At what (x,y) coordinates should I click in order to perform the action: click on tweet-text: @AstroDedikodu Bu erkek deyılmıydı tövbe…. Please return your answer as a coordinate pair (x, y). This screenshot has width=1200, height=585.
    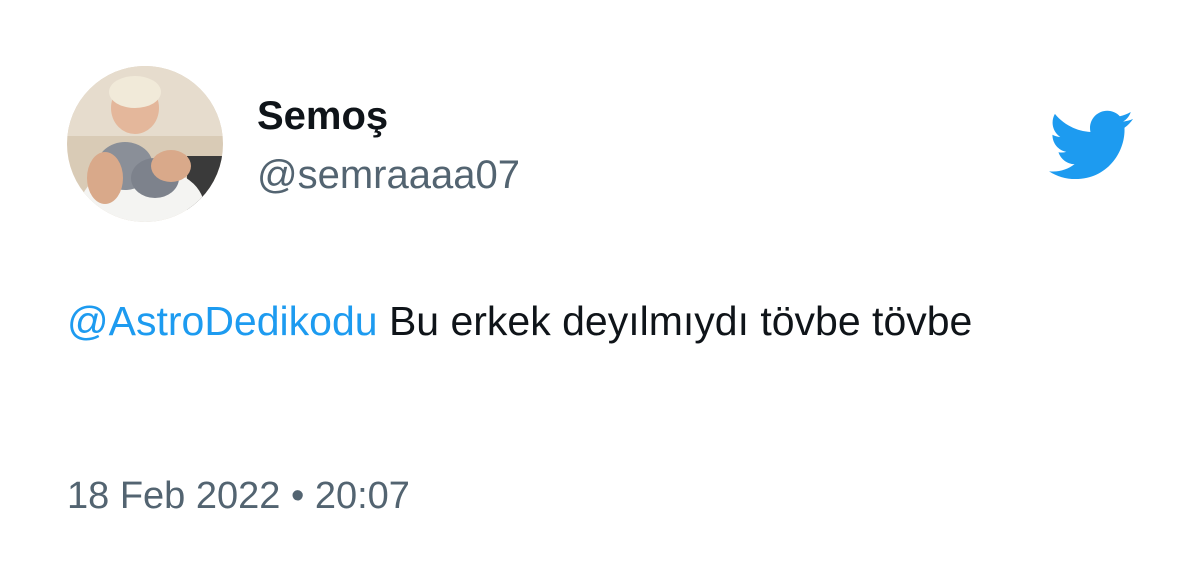
    Looking at the image, I should click on (567, 321).